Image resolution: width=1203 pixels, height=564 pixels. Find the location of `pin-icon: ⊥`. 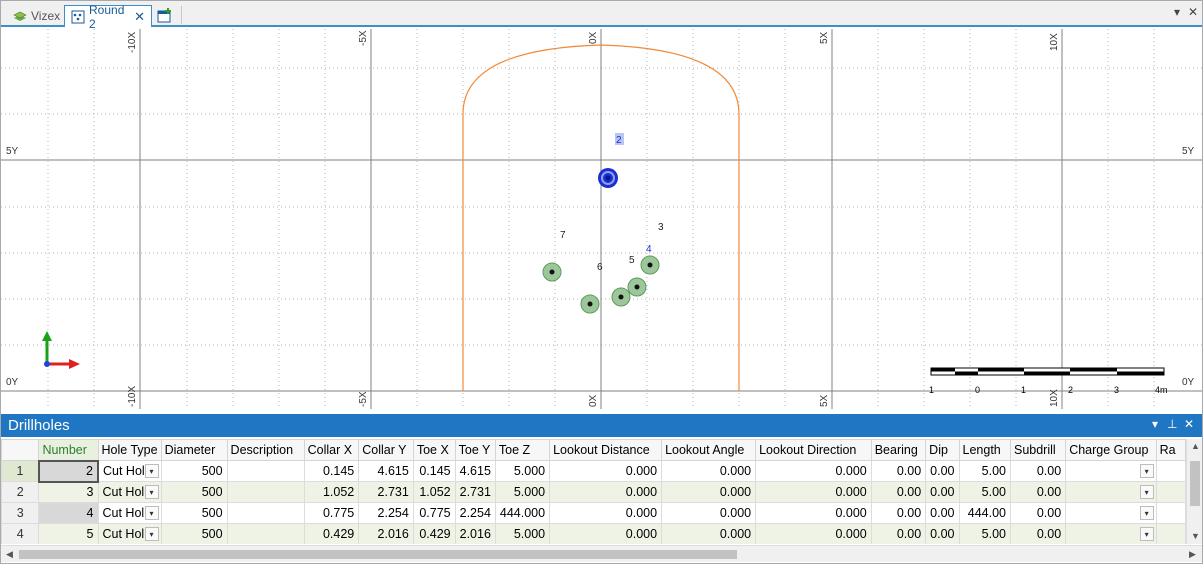

pin-icon: ⊥ is located at coordinates (1172, 424).